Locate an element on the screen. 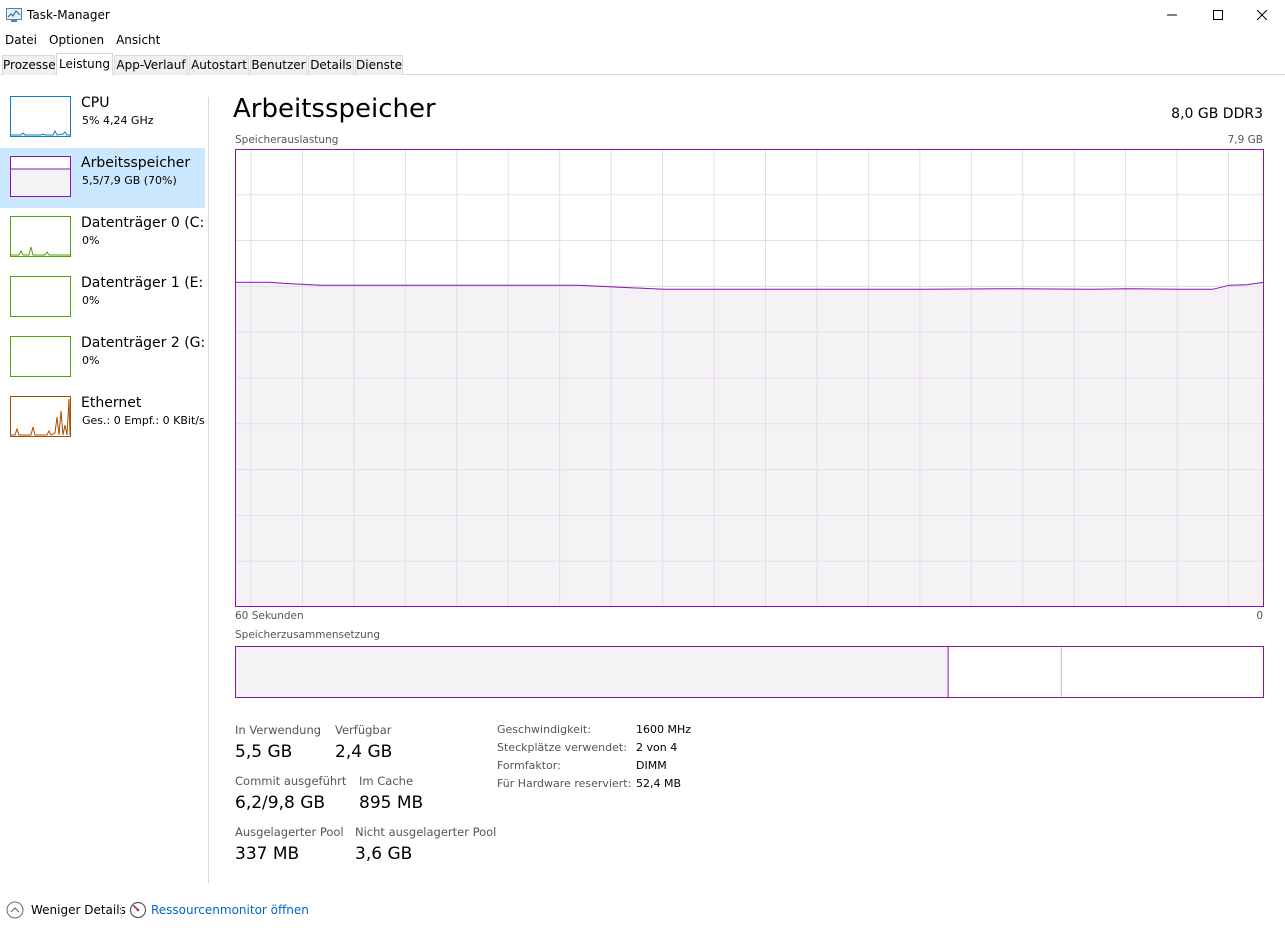 The height and width of the screenshot is (930, 1285). menu-ansicht: Ansicht is located at coordinates (139, 40).